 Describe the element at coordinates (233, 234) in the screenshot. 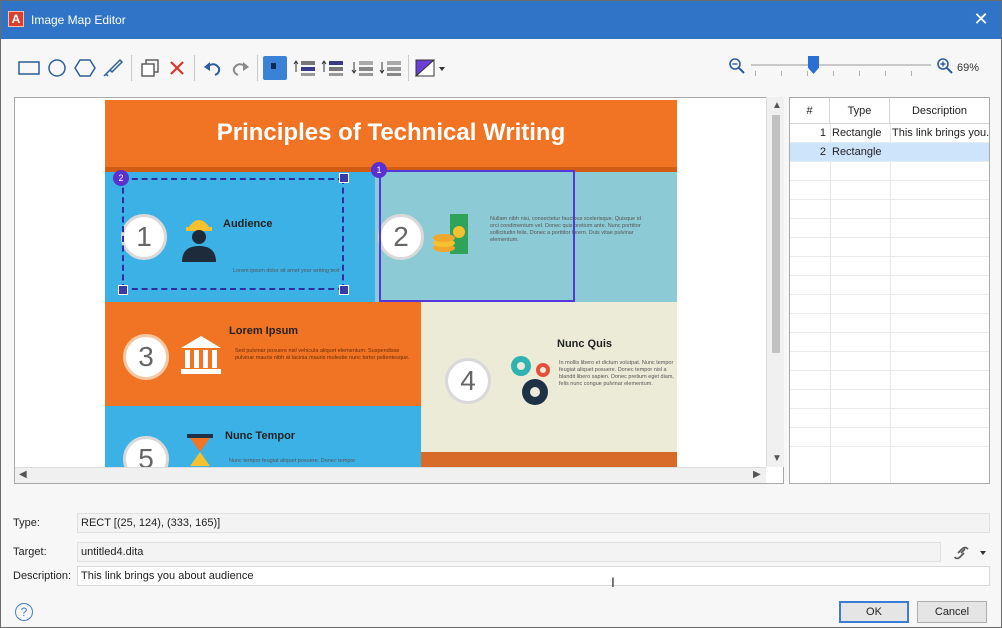

I see `selected-area-rectangle` at that location.